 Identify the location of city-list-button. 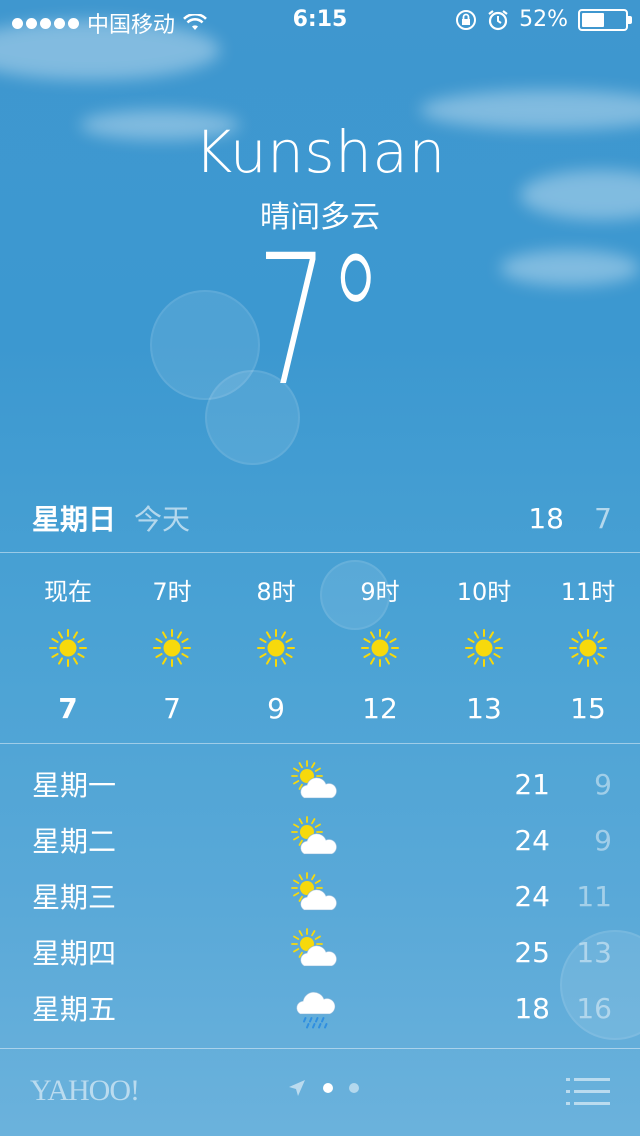
(588, 1092).